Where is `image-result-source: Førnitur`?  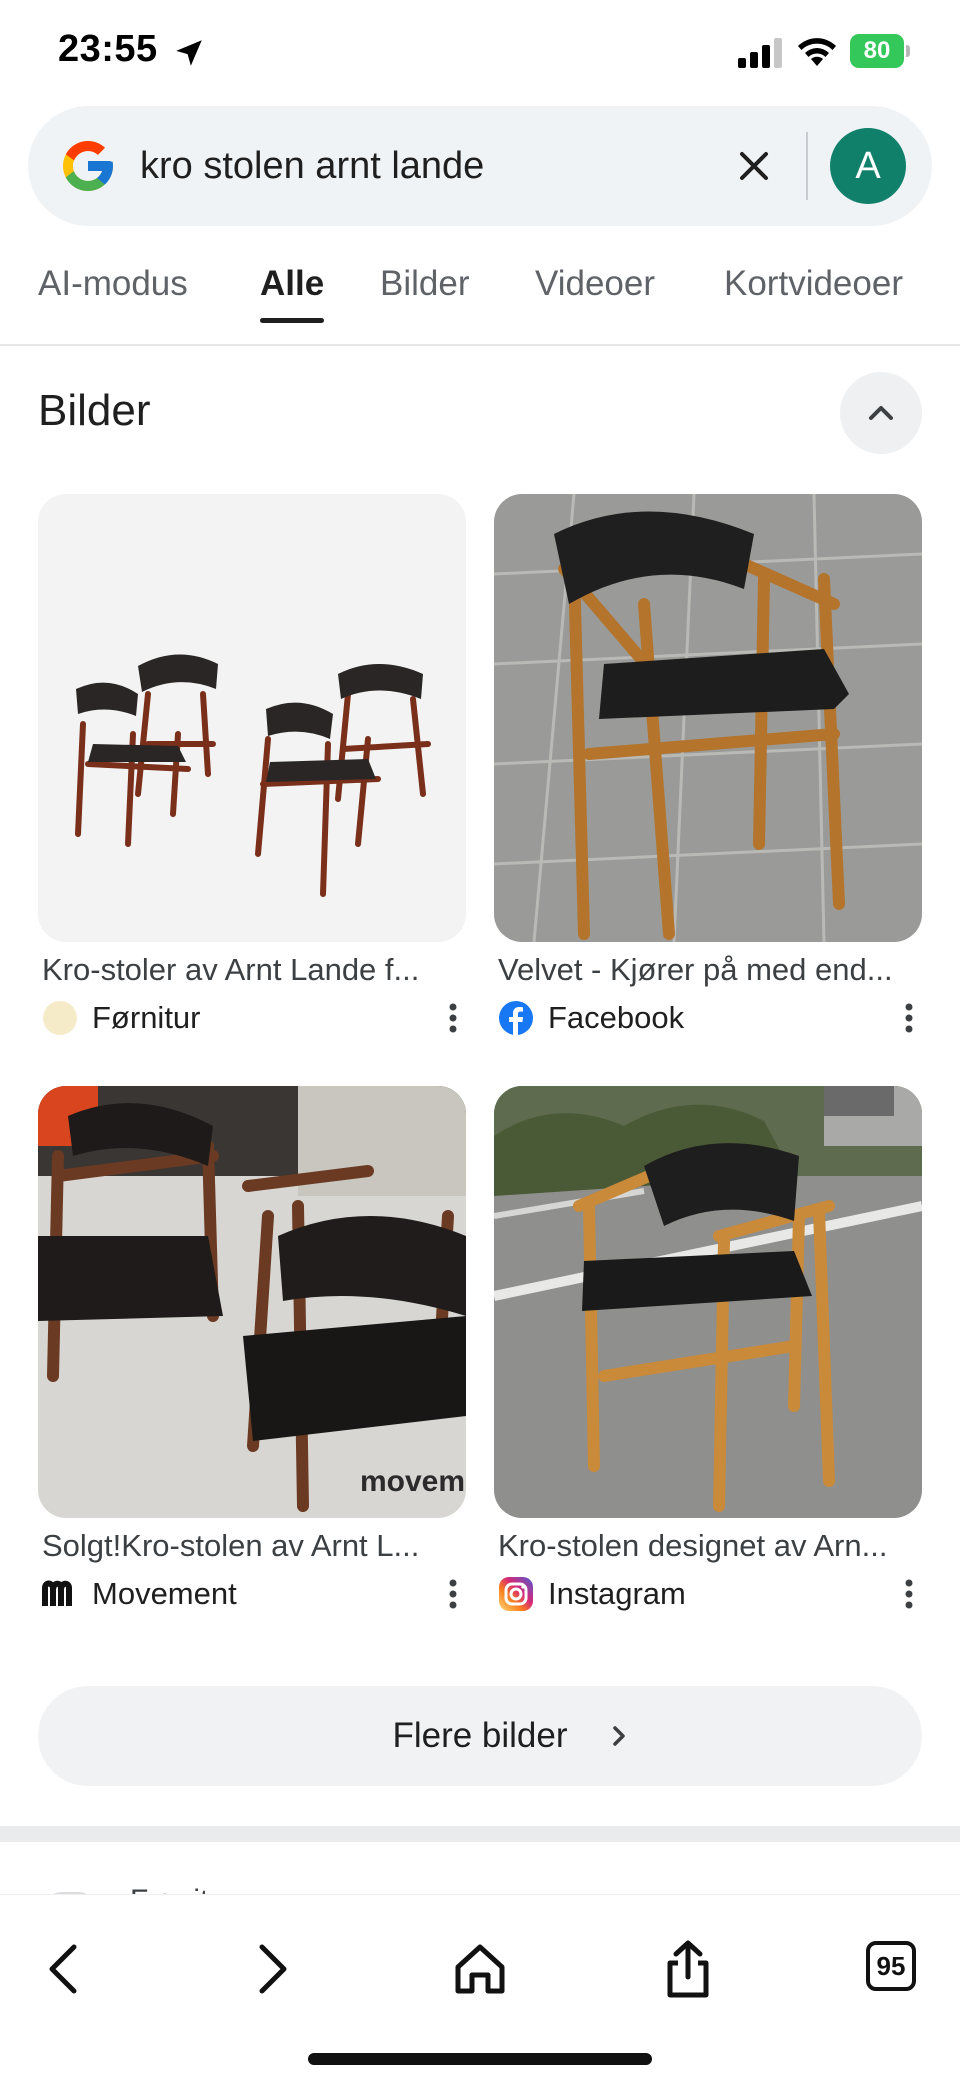 image-result-source: Førnitur is located at coordinates (254, 1018).